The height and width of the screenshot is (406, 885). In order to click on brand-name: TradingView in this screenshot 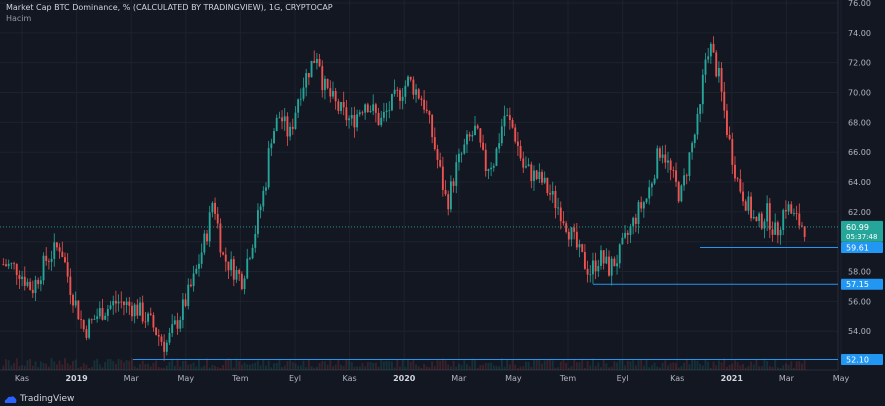, I will do `click(47, 399)`.